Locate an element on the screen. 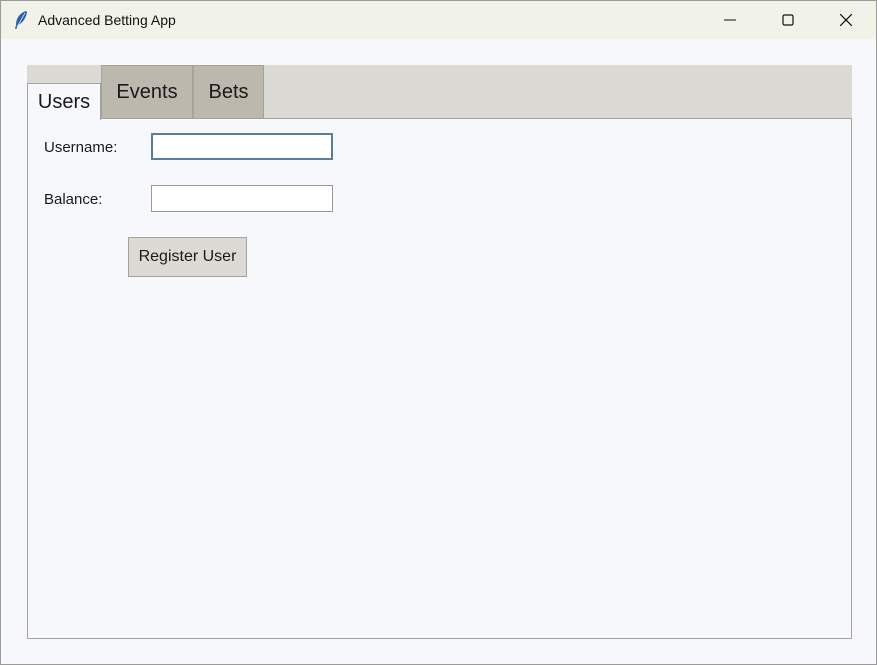 Image resolution: width=877 pixels, height=665 pixels. feather-icon is located at coordinates (21, 20).